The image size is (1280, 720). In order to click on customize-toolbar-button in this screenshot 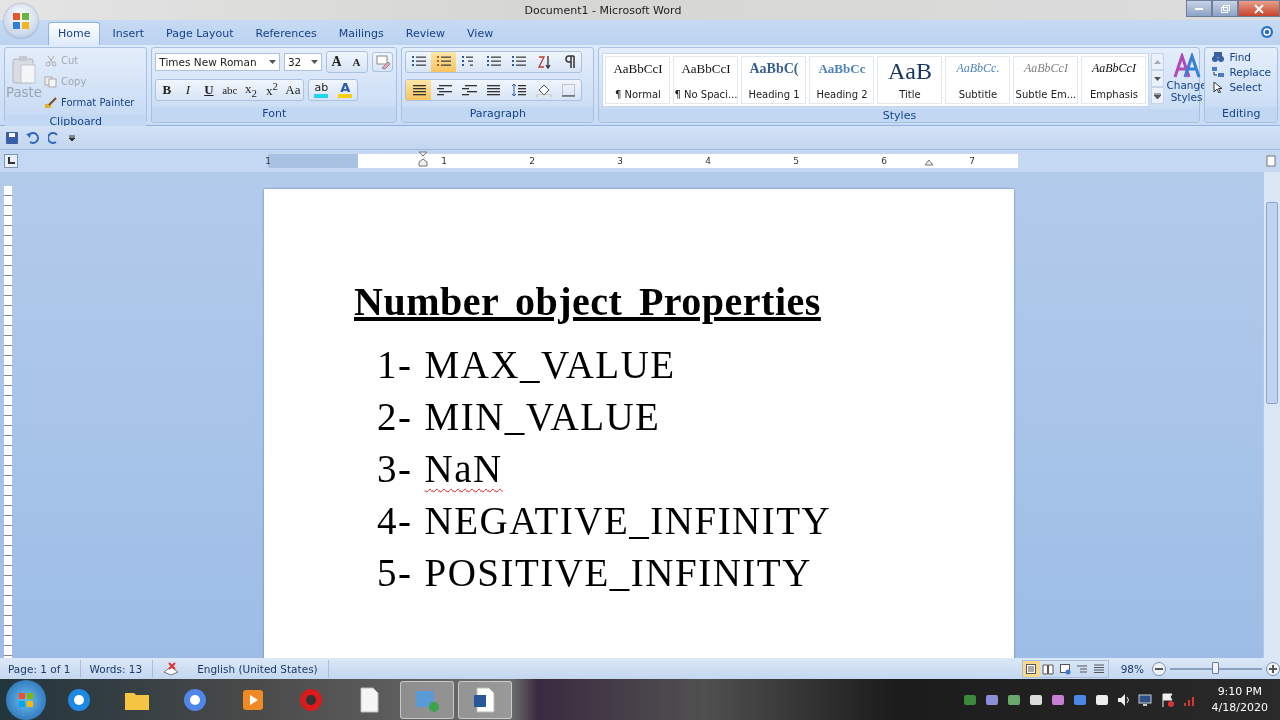, I will do `click(72, 137)`.